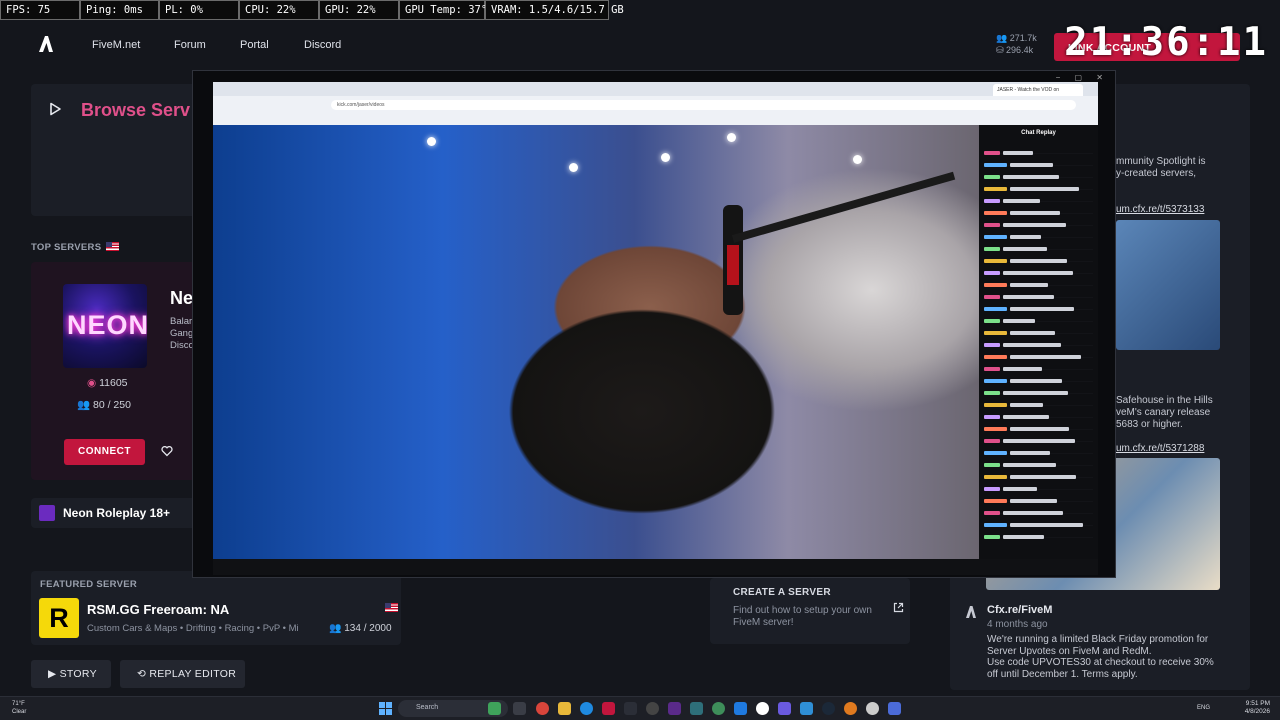 This screenshot has width=1280, height=720. I want to click on fivem-taskbar-icon, so click(894, 708).